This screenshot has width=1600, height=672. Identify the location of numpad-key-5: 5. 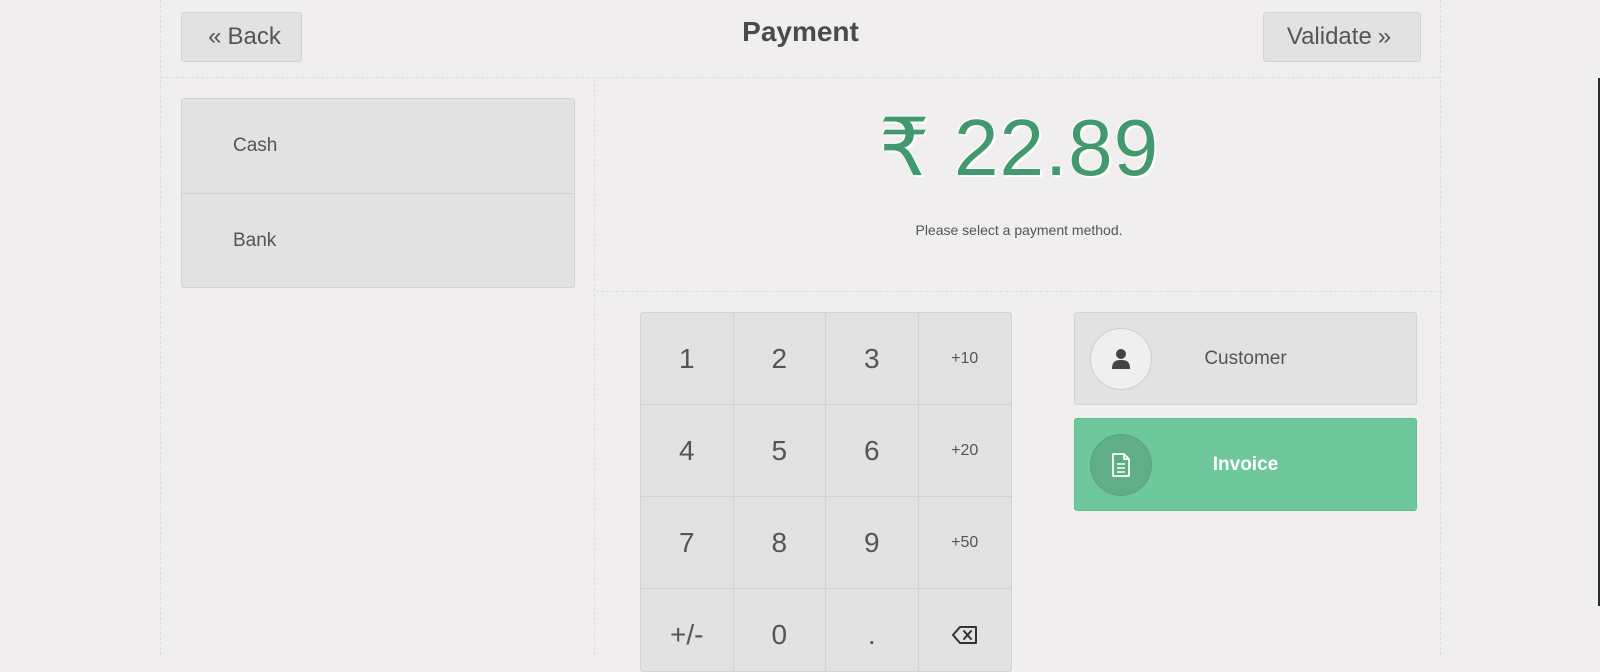
(779, 451).